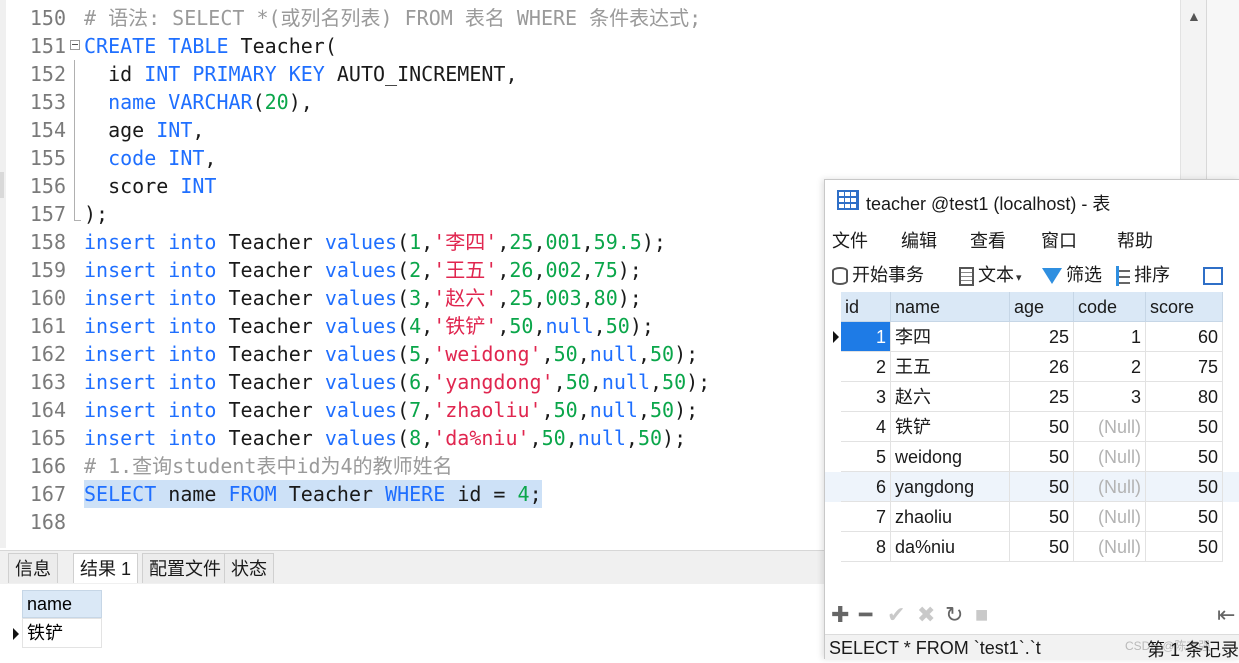  I want to click on line-number: 155, so click(47, 158).